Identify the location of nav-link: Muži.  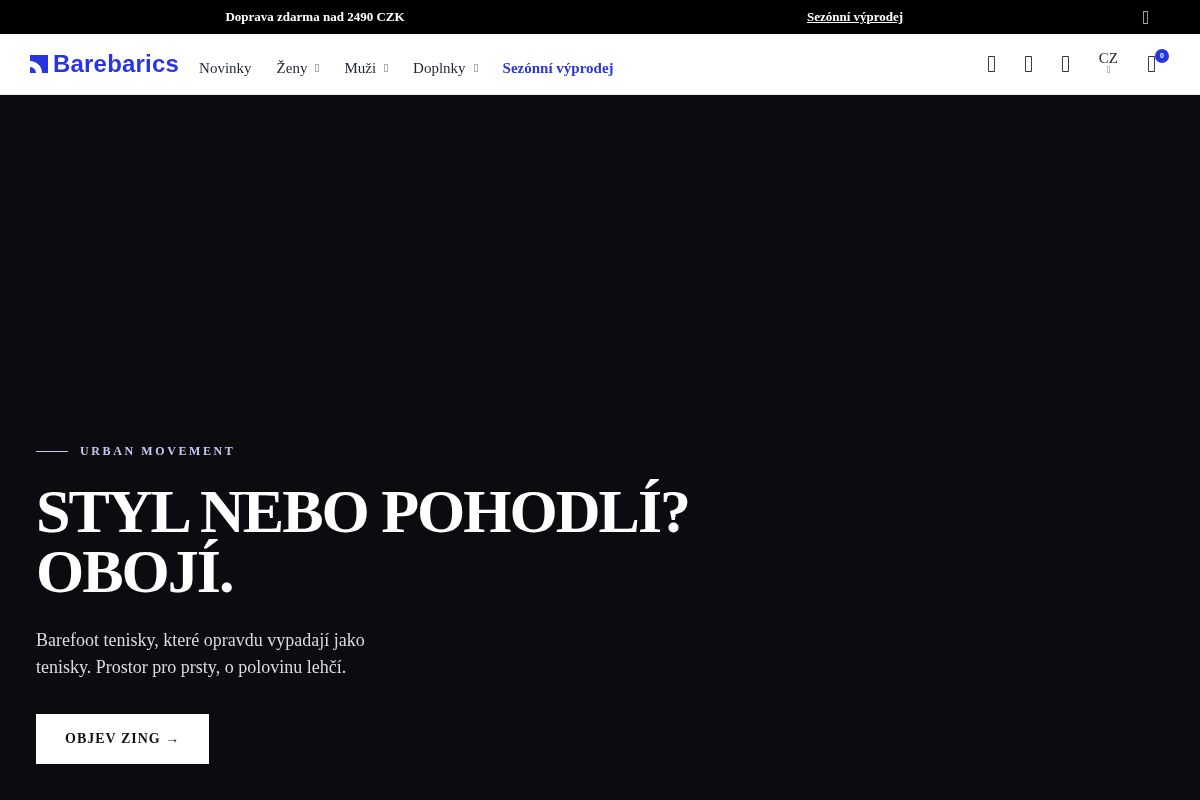
(366, 68).